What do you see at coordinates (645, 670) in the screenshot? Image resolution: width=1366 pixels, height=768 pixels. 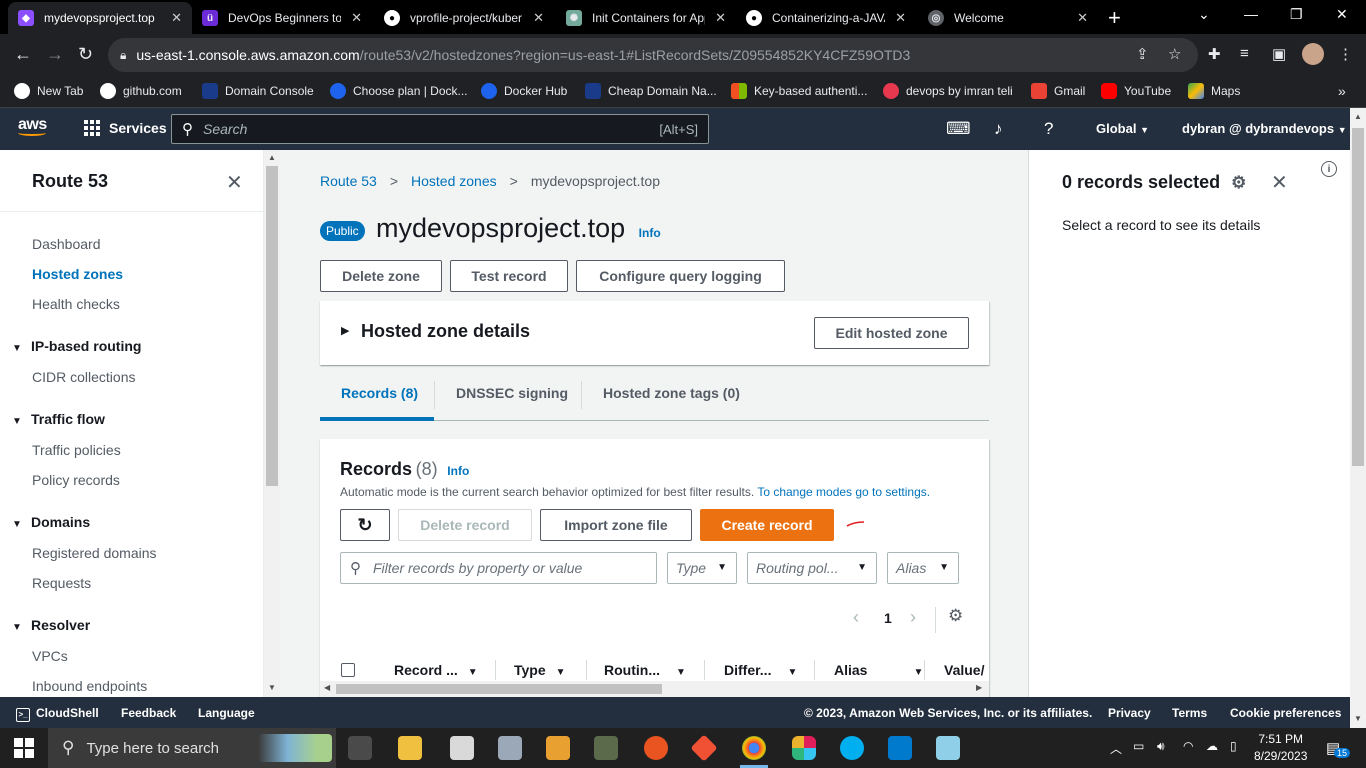 I see `column-routing-policy: Routin... ▼` at bounding box center [645, 670].